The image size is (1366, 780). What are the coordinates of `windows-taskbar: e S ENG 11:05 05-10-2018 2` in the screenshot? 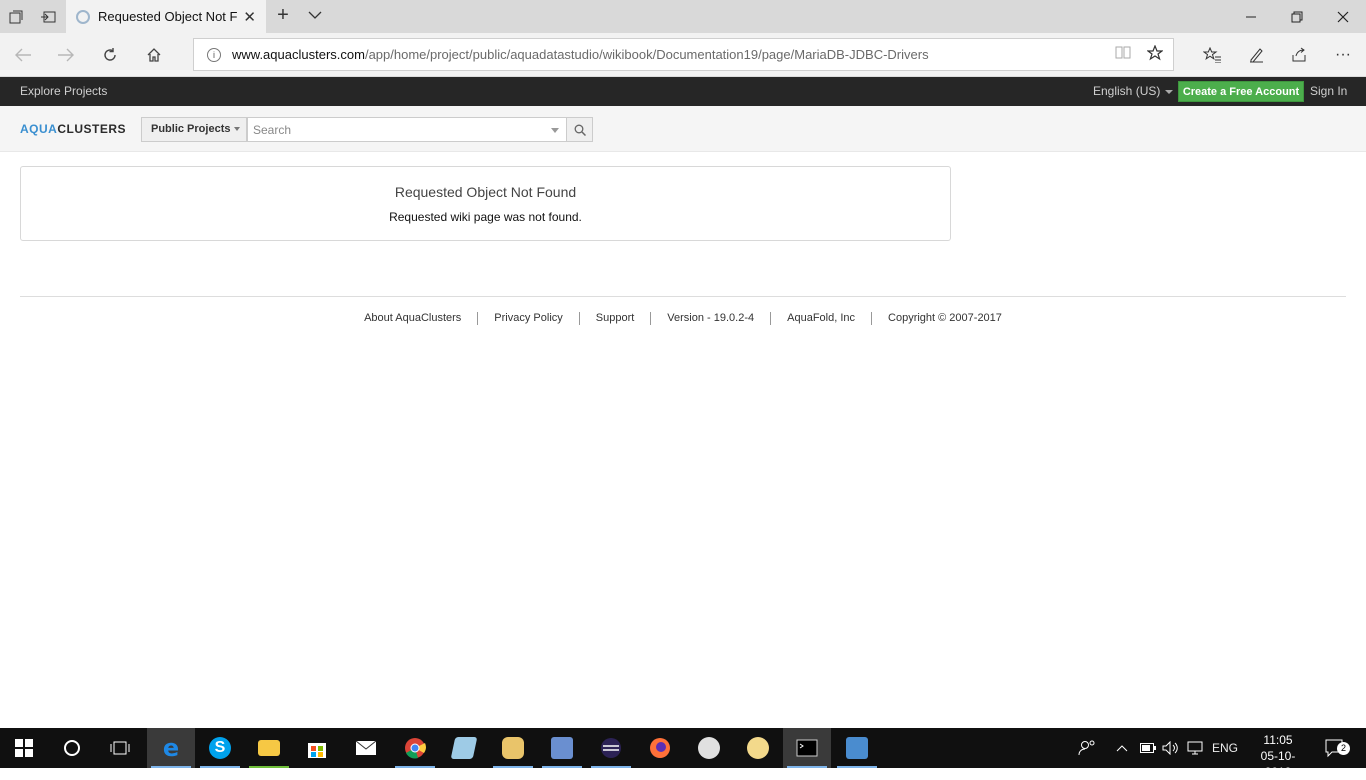 It's located at (683, 753).